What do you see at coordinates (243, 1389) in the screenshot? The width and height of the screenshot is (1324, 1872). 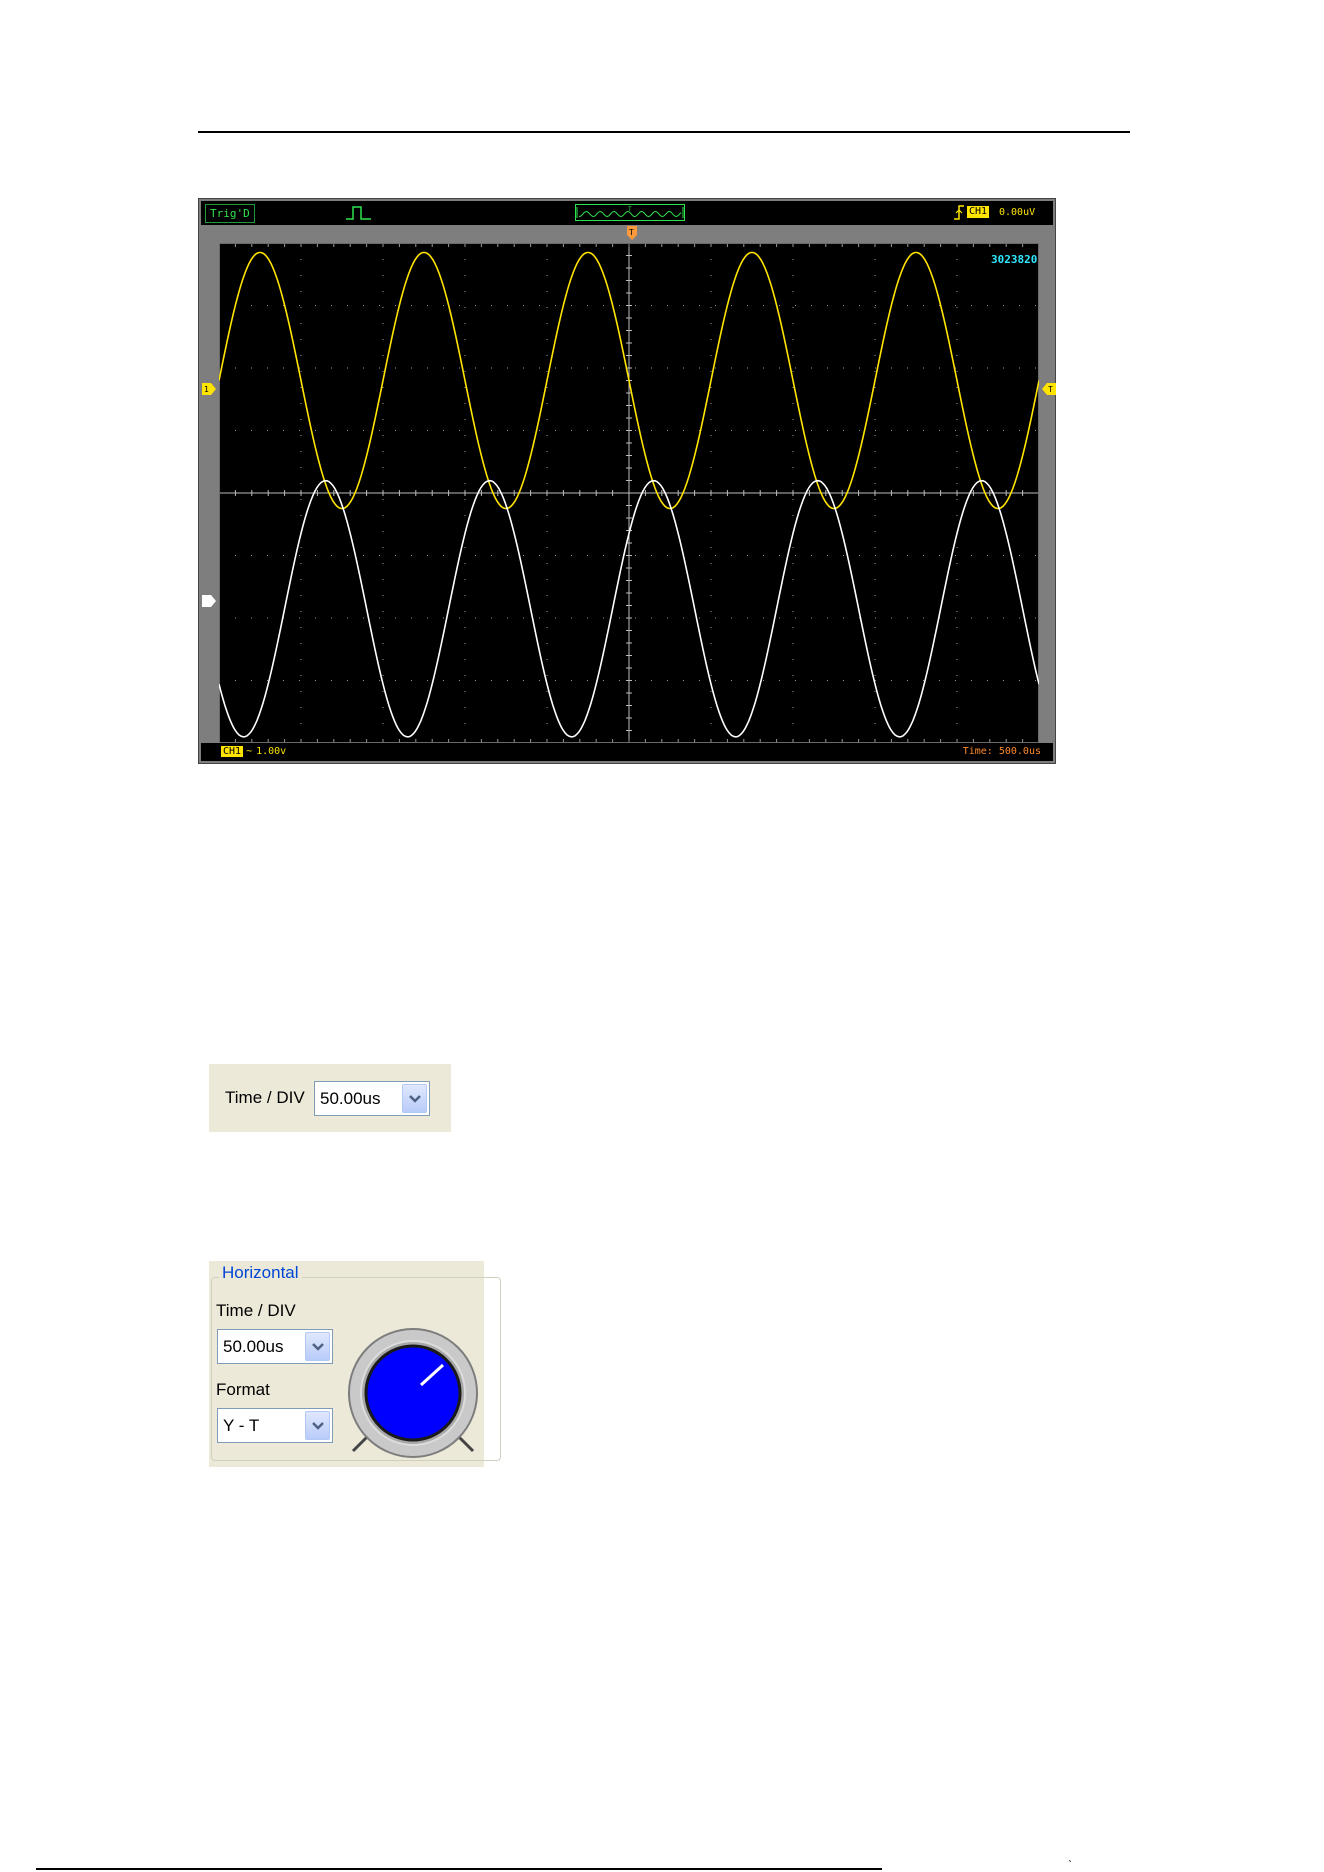 I see `format-label: Format` at bounding box center [243, 1389].